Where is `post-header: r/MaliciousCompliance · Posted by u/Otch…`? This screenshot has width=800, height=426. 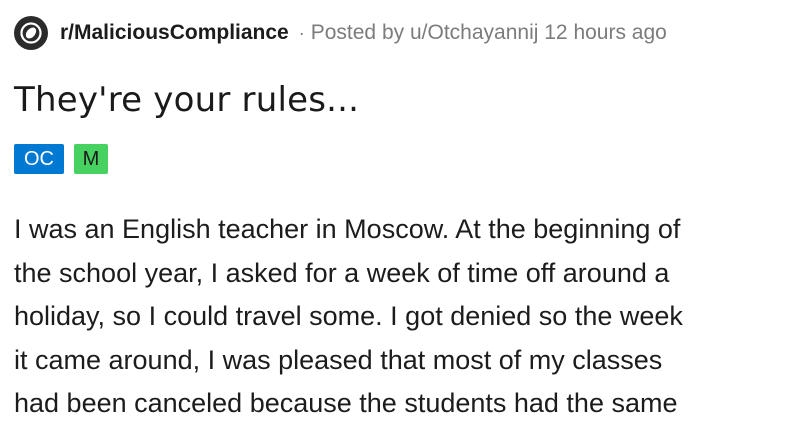
post-header: r/MaliciousCompliance · Posted by u/Otch… is located at coordinates (340, 33).